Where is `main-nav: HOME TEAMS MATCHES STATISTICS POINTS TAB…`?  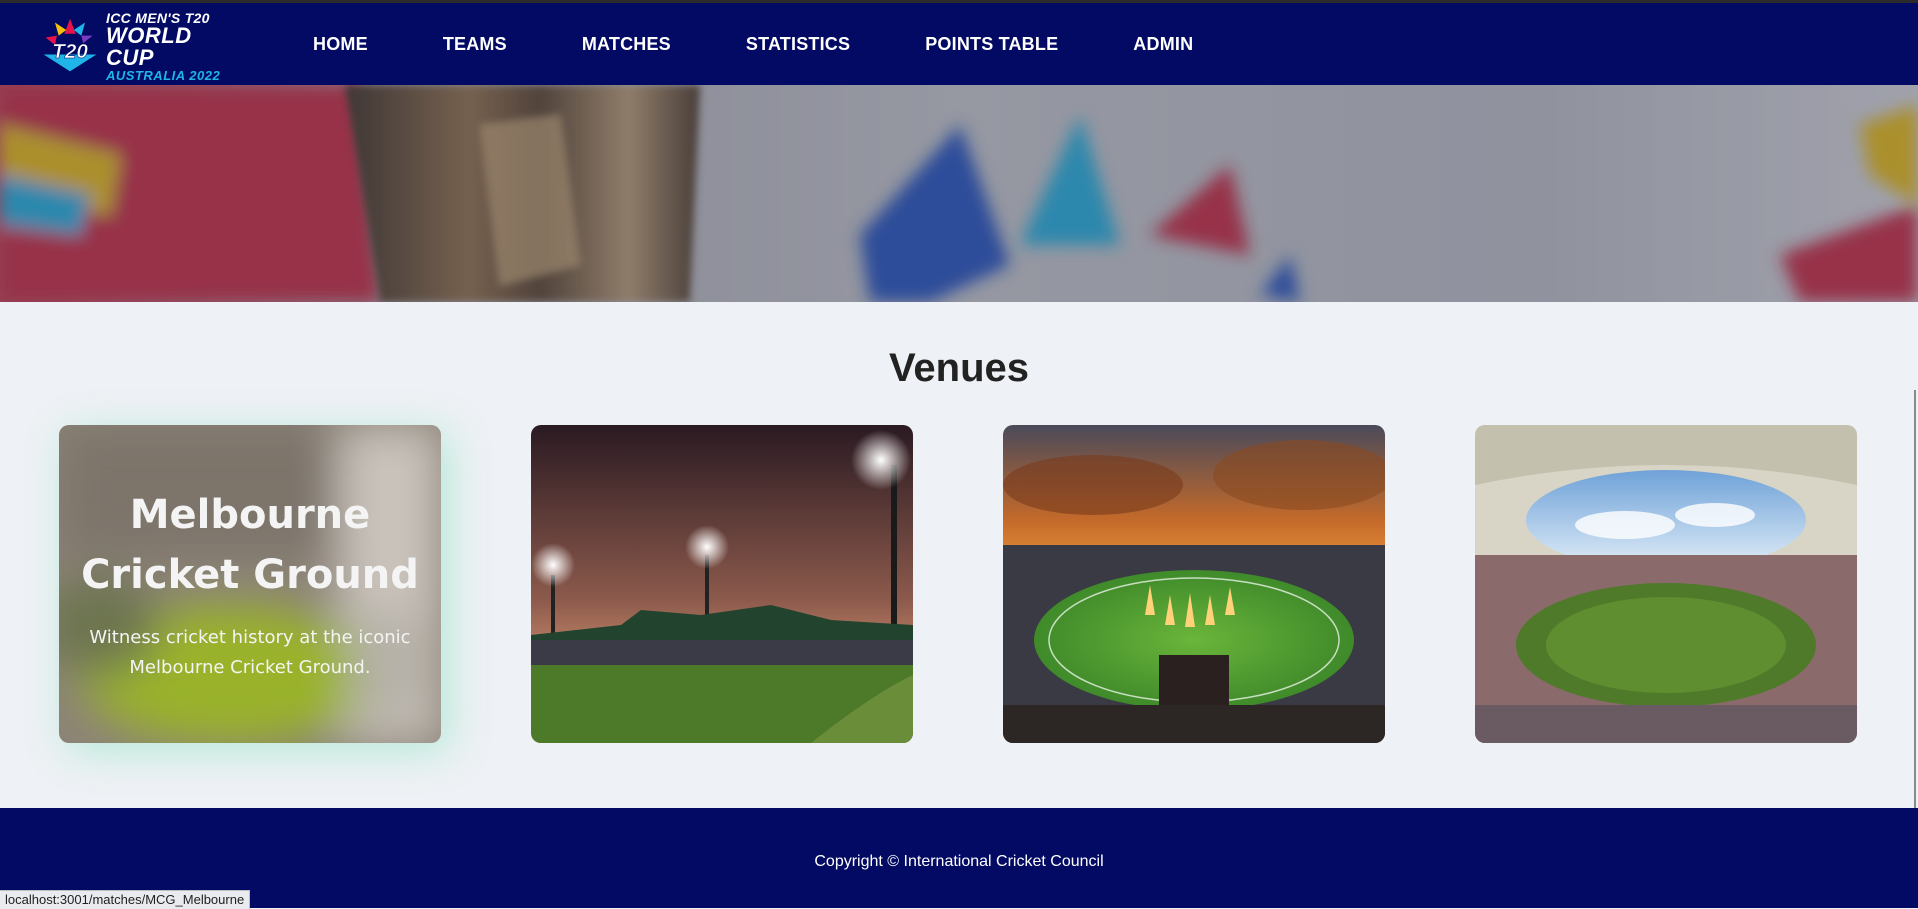 main-nav: HOME TEAMS MATCHES STATISTICS POINTS TAB… is located at coordinates (790, 44).